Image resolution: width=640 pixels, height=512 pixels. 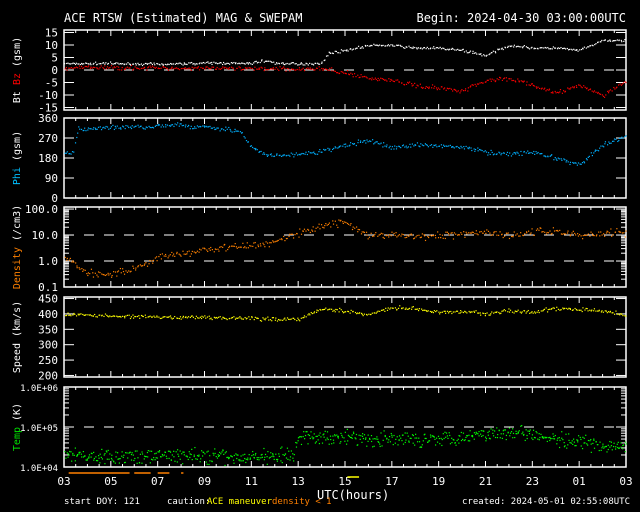 What do you see at coordinates (110, 481) in the screenshot?
I see `x-tick-label: 05` at bounding box center [110, 481].